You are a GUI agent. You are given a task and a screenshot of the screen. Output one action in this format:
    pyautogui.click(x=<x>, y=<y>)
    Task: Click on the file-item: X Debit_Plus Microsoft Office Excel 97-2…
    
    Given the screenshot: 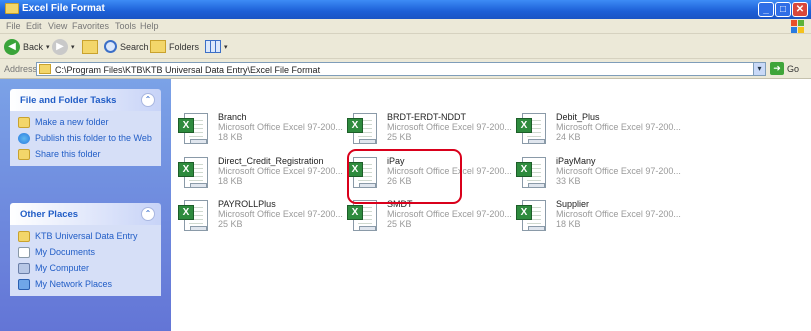 What is the action you would take?
    pyautogui.click(x=600, y=132)
    